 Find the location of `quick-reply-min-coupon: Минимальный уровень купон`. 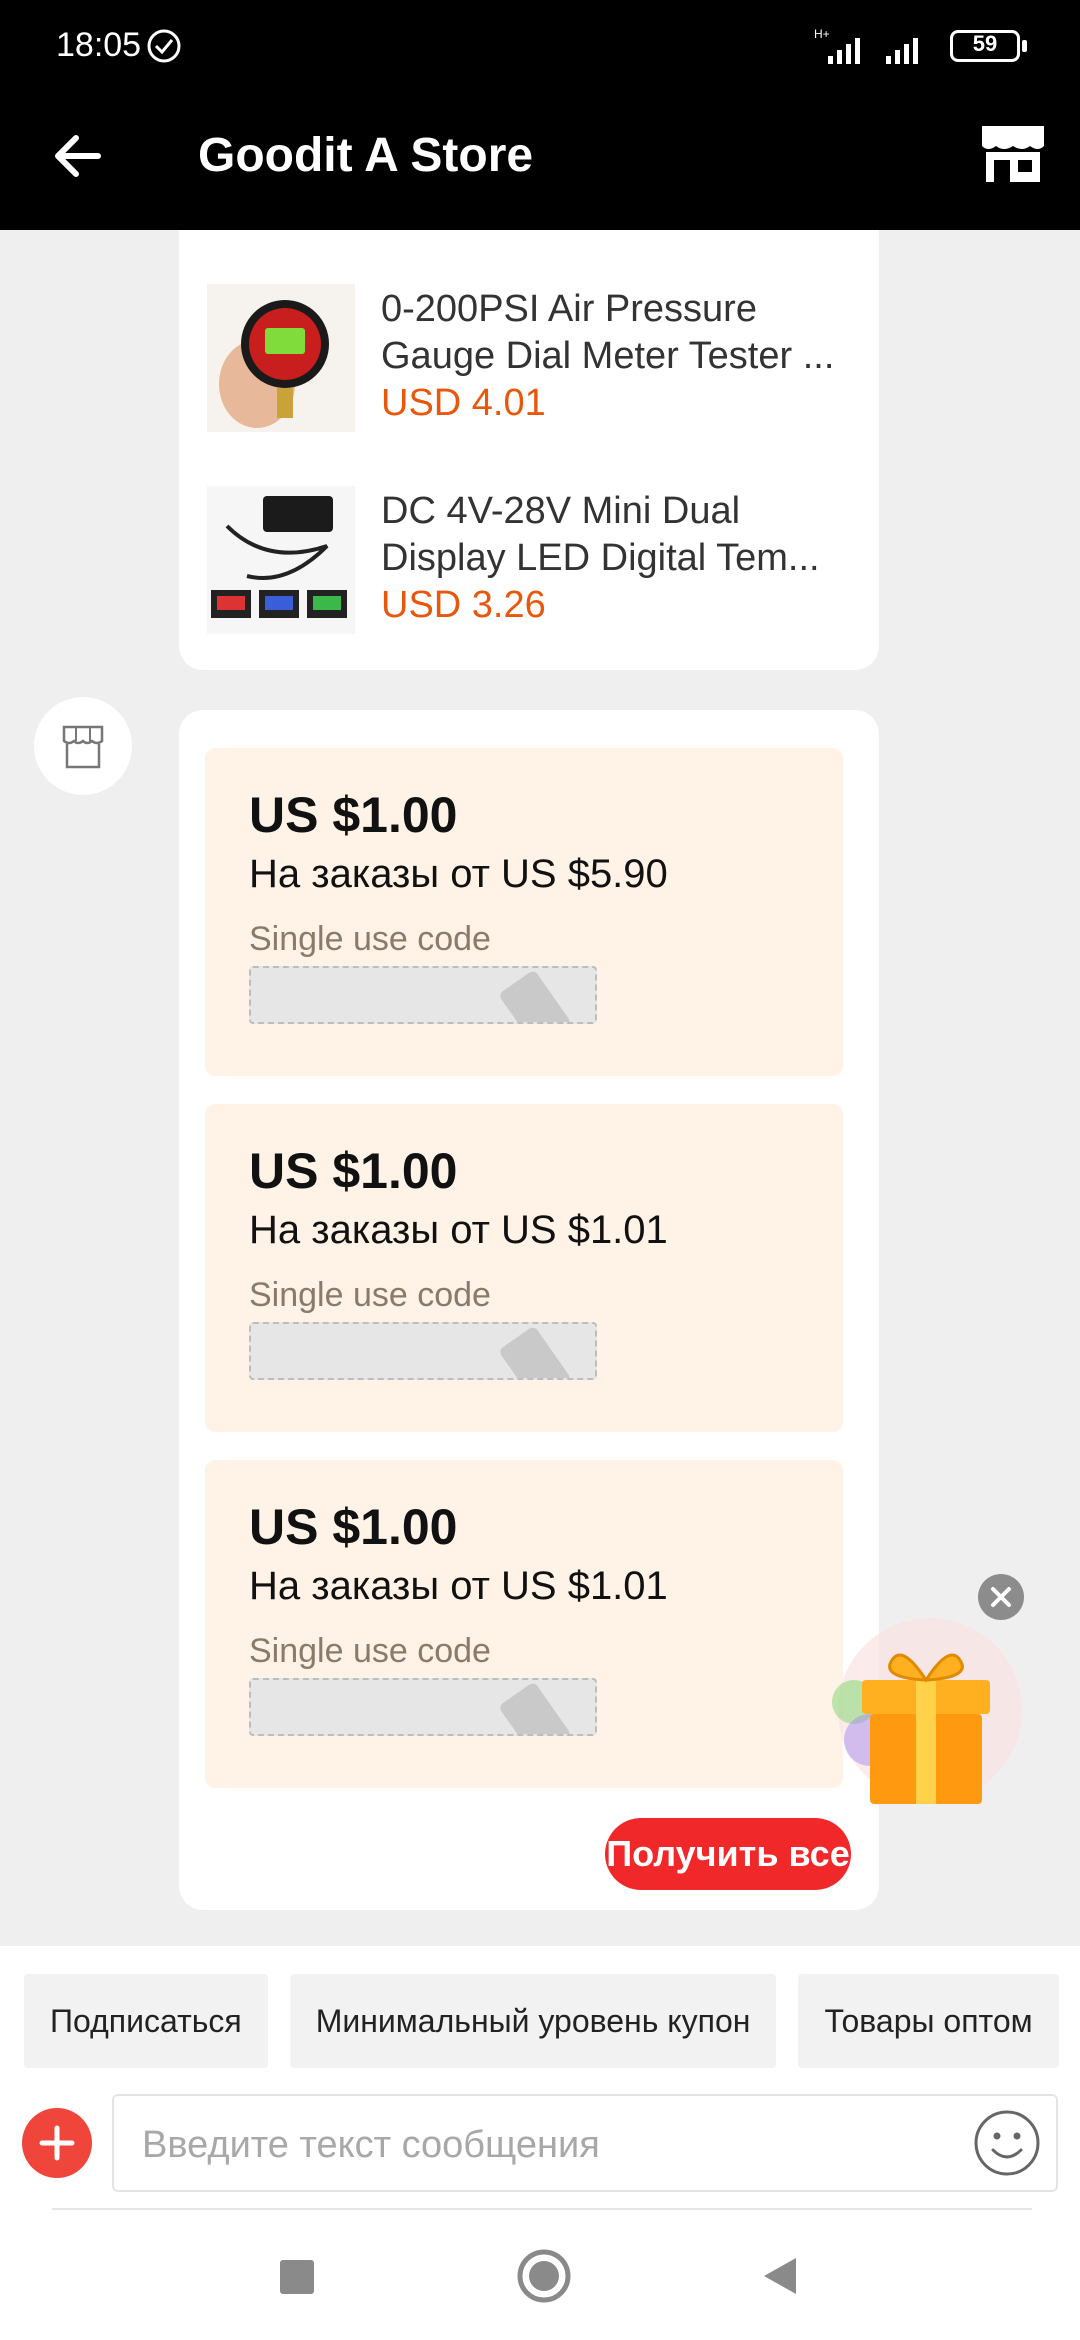

quick-reply-min-coupon: Минимальный уровень купон is located at coordinates (533, 2021).